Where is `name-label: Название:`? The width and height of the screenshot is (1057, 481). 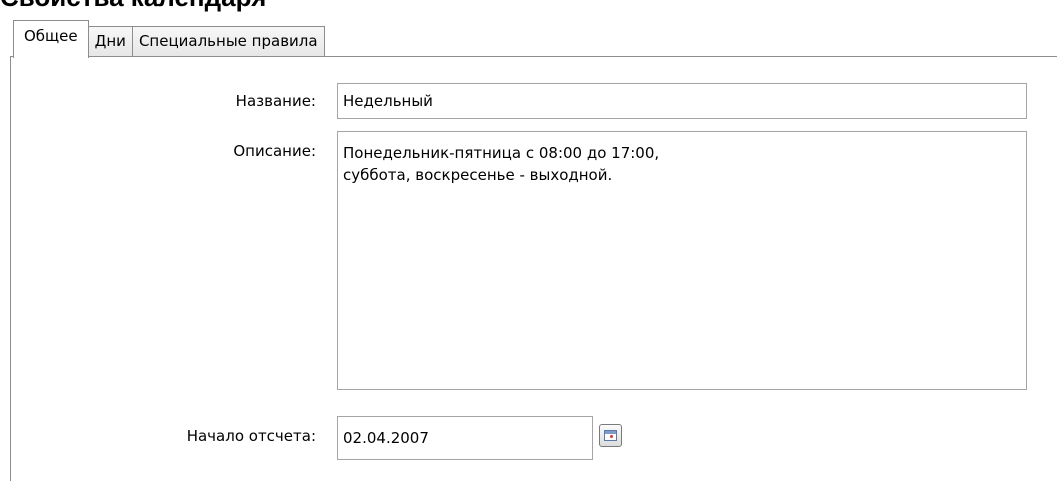 name-label: Название: is located at coordinates (275, 101).